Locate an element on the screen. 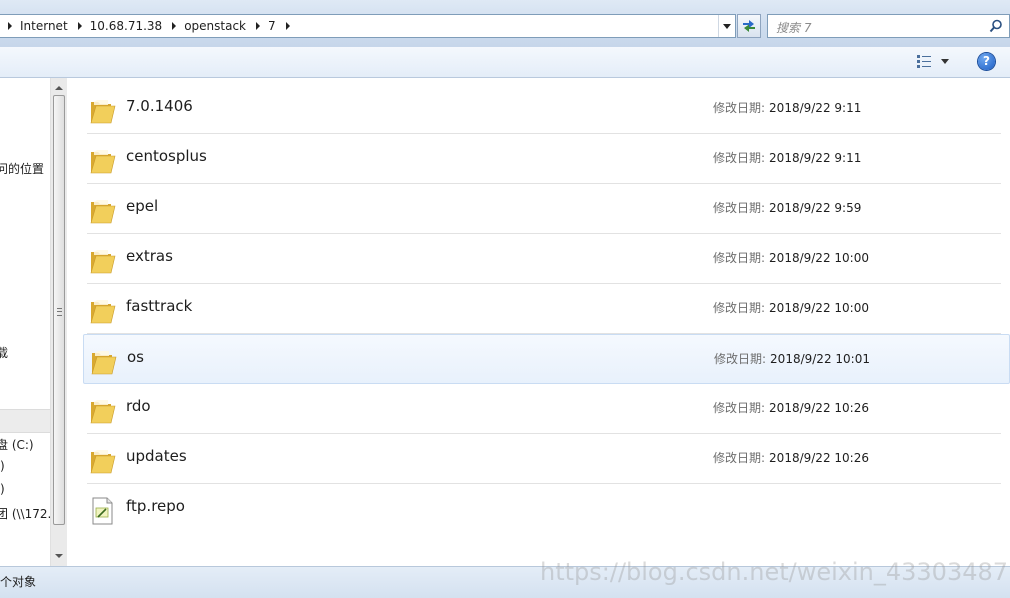  refresh-icon is located at coordinates (749, 26).